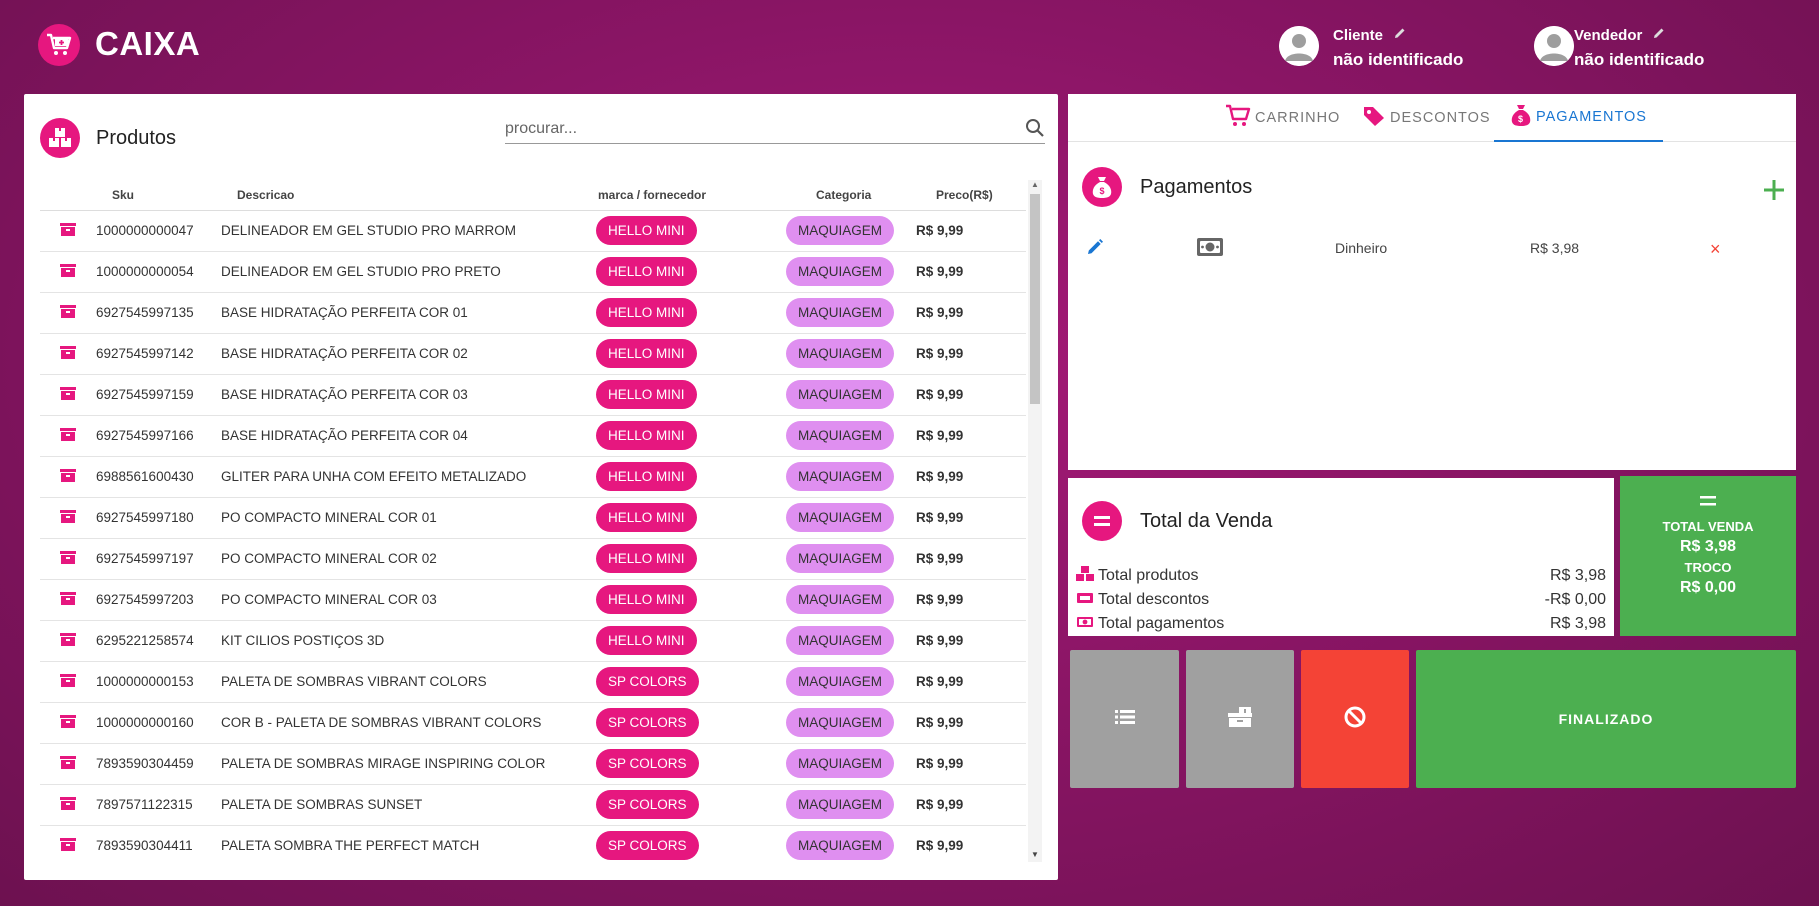 The width and height of the screenshot is (1819, 906). What do you see at coordinates (1035, 186) in the screenshot?
I see `scroll-up-arrow: ▲` at bounding box center [1035, 186].